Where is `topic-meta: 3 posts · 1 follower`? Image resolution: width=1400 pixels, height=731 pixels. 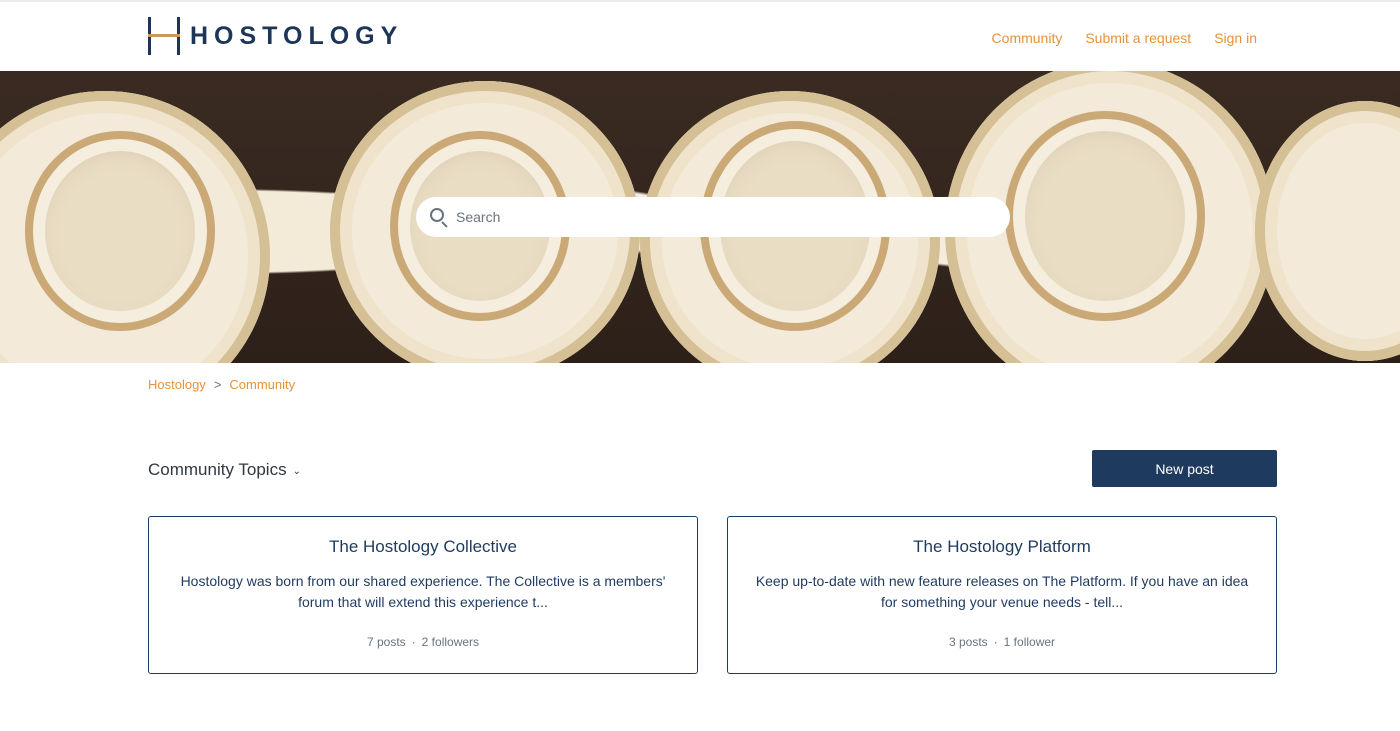 topic-meta: 3 posts · 1 follower is located at coordinates (1002, 642).